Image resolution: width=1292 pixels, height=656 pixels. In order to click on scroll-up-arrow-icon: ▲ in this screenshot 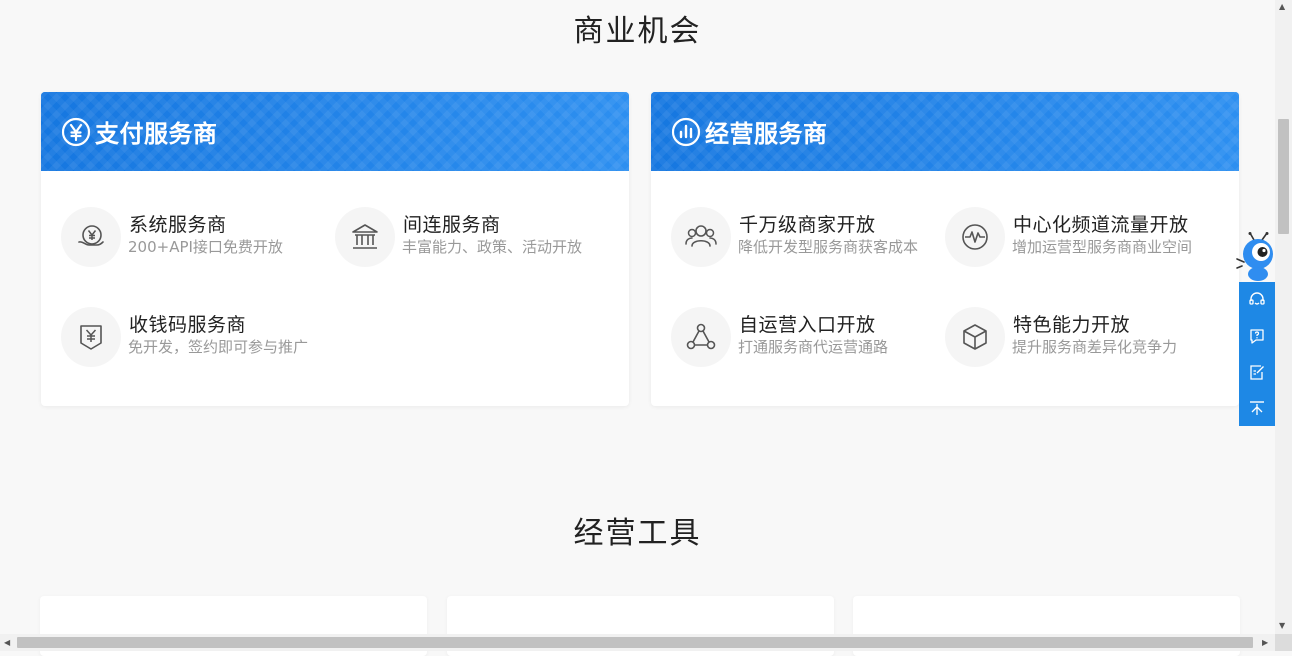, I will do `click(1282, 7)`.